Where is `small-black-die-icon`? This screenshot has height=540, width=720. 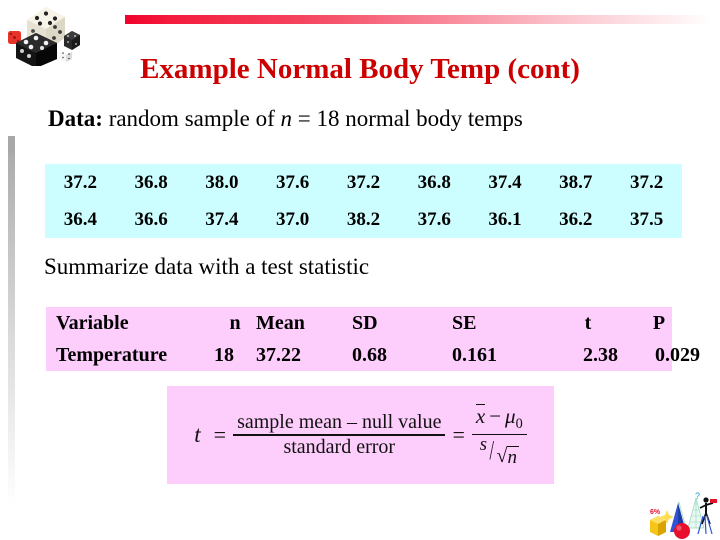 small-black-die-icon is located at coordinates (72, 40).